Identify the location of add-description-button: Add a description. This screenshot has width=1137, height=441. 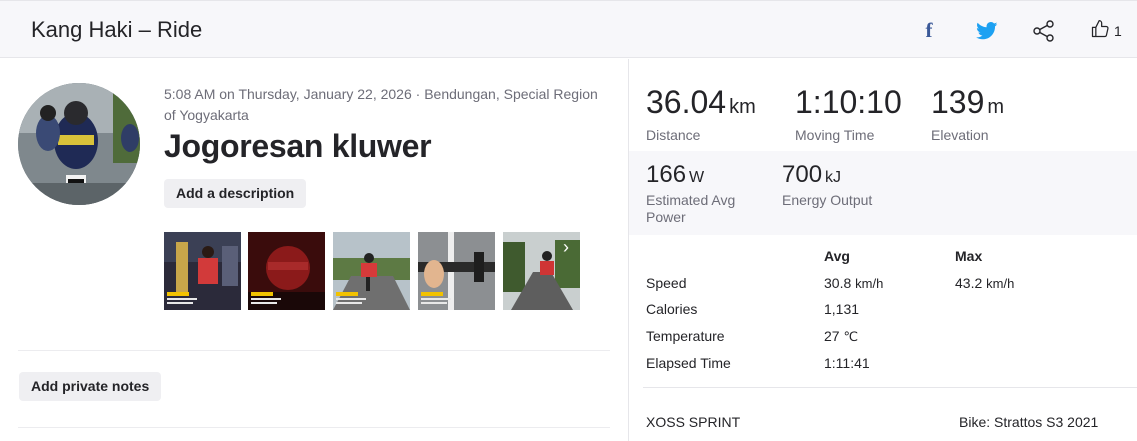
(235, 193).